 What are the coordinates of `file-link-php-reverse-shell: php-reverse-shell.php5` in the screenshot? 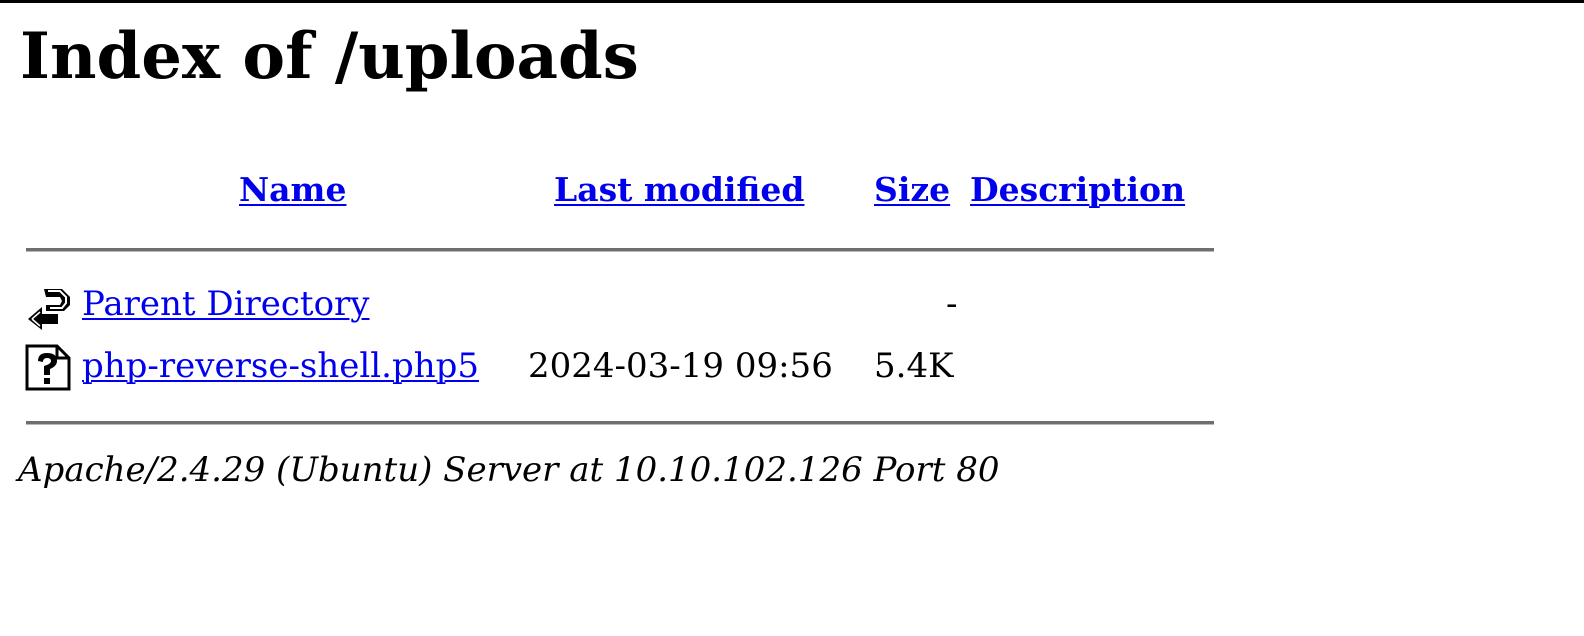 It's located at (280, 366).